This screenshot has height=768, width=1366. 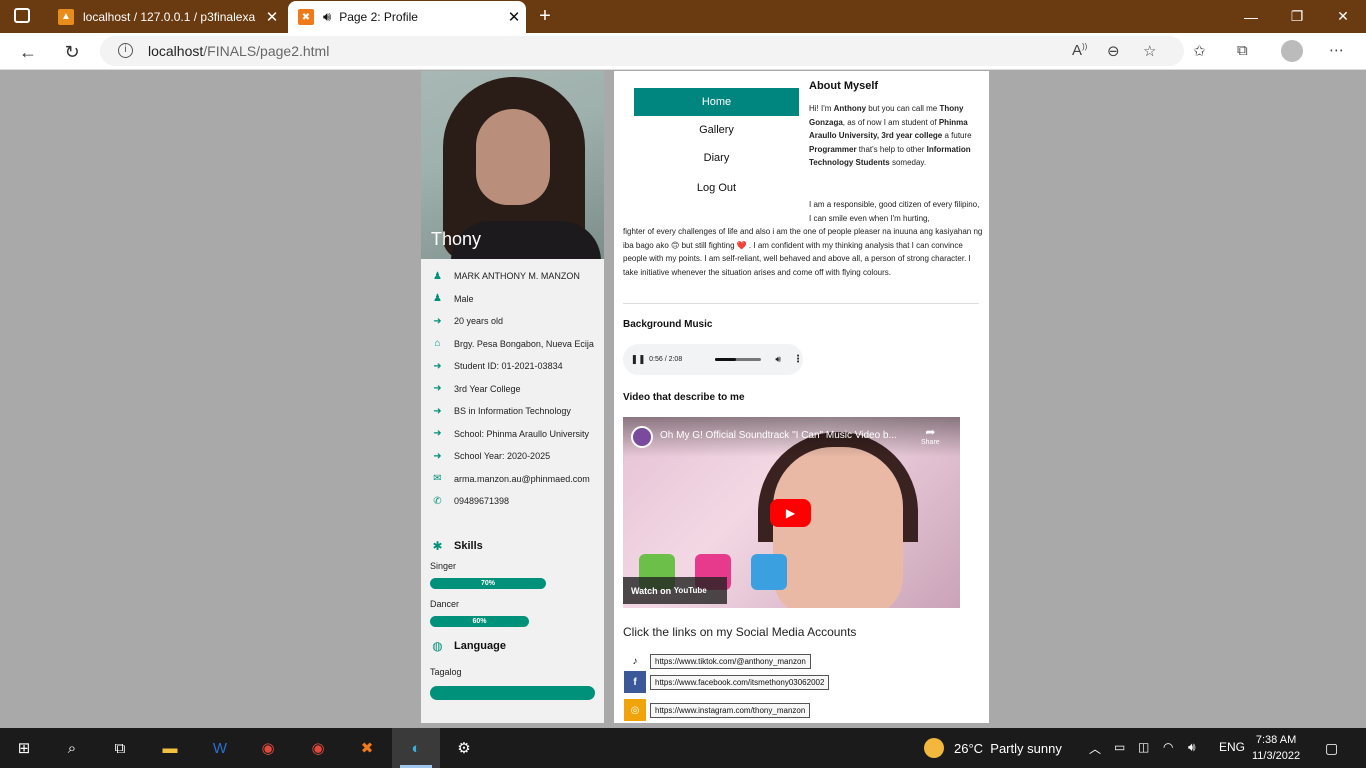 What do you see at coordinates (1336, 50) in the screenshot?
I see `more-icon: ⋯` at bounding box center [1336, 50].